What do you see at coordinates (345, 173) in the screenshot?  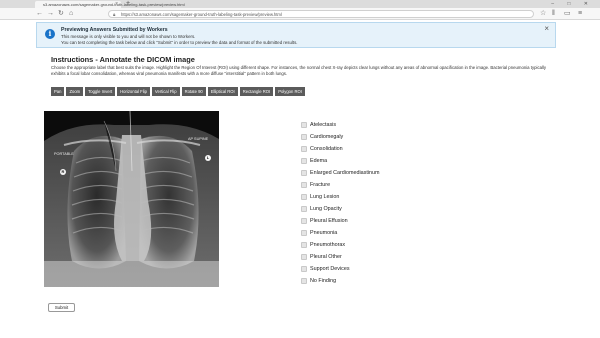 I see `label-text: Enlarged Cardiomediastinum` at bounding box center [345, 173].